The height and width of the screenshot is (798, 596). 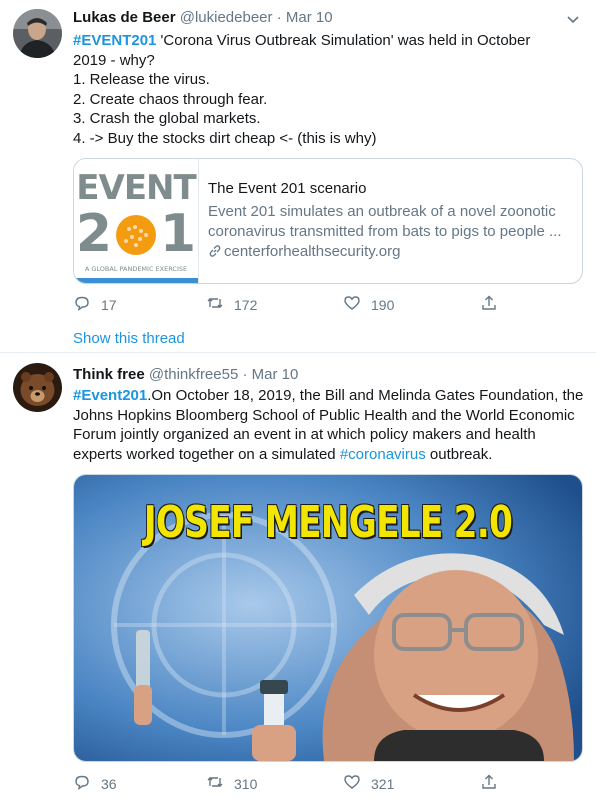 I want to click on hashtag-link: #EVENT201, so click(x=114, y=40).